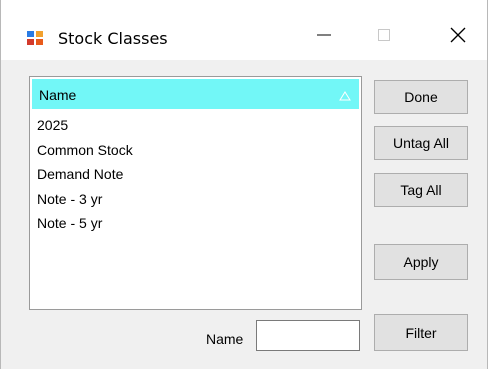 Image resolution: width=488 pixels, height=369 pixels. Describe the element at coordinates (421, 190) in the screenshot. I see `tag-all-button: Tag All` at that location.